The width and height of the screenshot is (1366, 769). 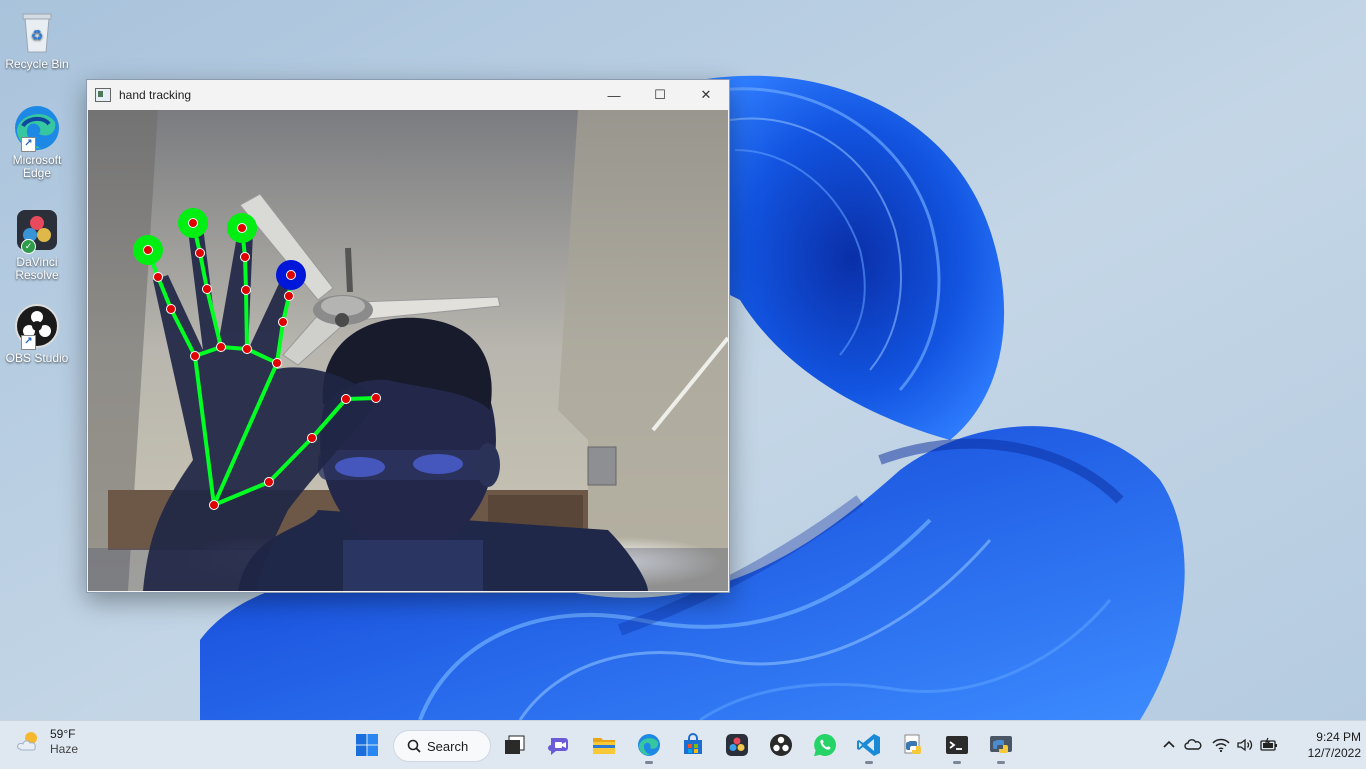 I want to click on terminal-icon, so click(x=957, y=745).